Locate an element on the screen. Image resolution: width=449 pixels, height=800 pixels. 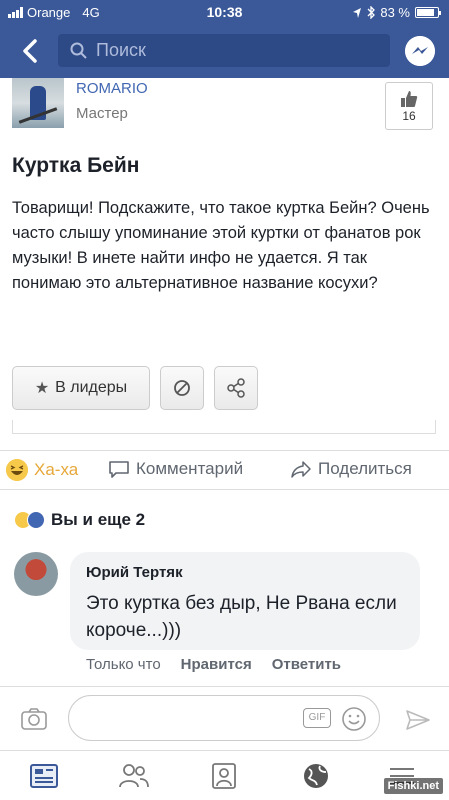
profile-icon is located at coordinates (224, 776).